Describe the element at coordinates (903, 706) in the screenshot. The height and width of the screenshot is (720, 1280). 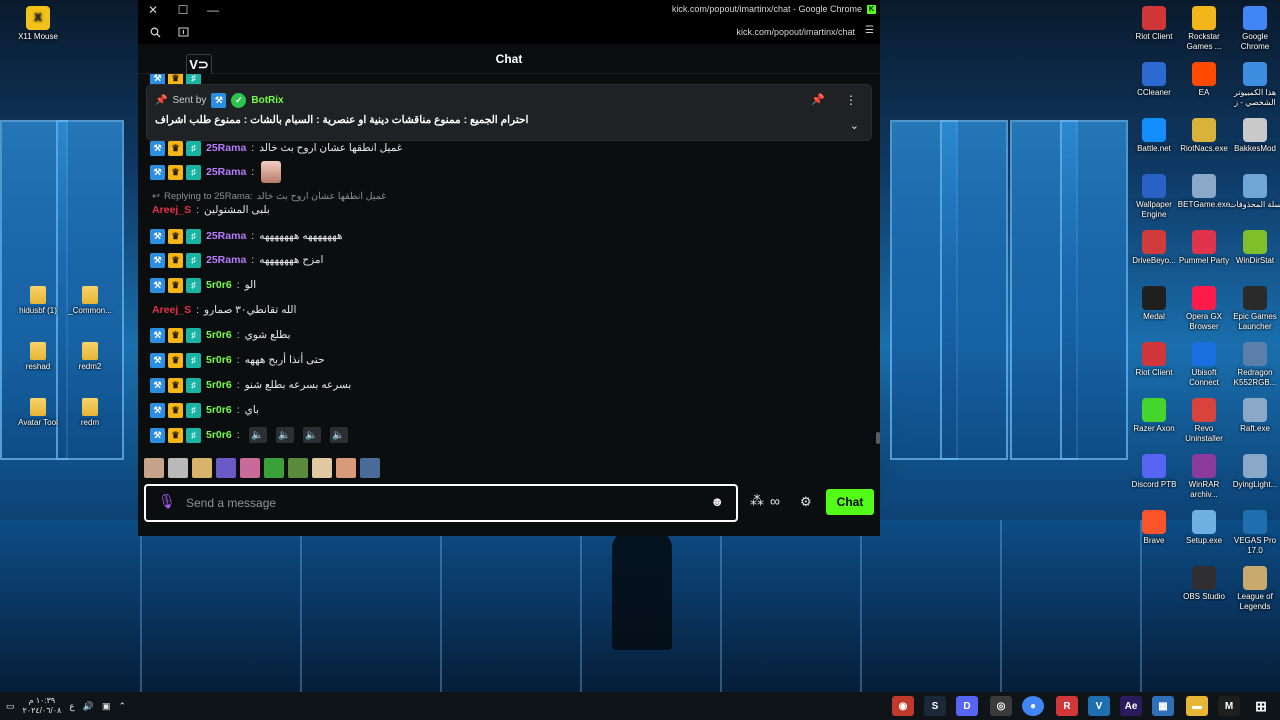
I see `taskbar-app-icon: ◉` at that location.